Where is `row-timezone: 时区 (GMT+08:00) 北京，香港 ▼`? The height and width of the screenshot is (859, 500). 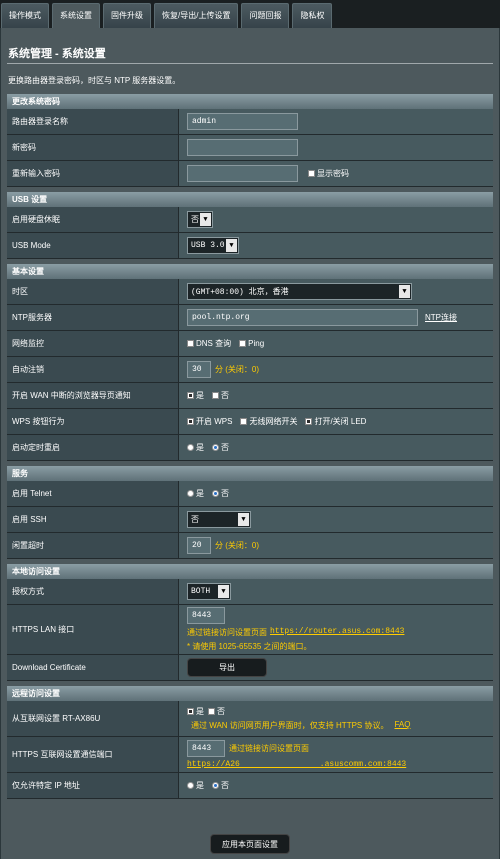
row-timezone: 时区 (GMT+08:00) 北京，香港 ▼ is located at coordinates (250, 292).